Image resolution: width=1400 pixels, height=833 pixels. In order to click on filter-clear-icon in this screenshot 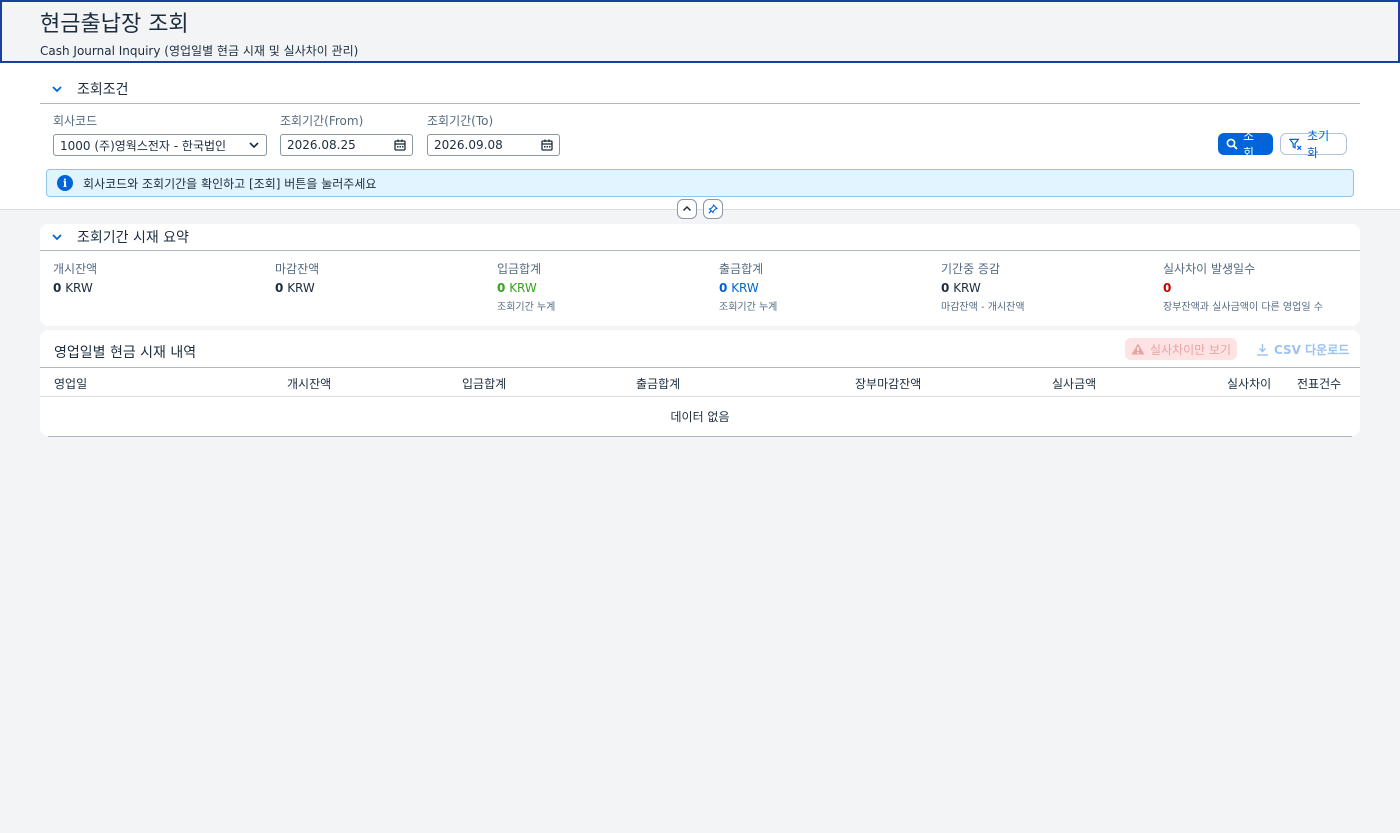, I will do `click(1295, 144)`.